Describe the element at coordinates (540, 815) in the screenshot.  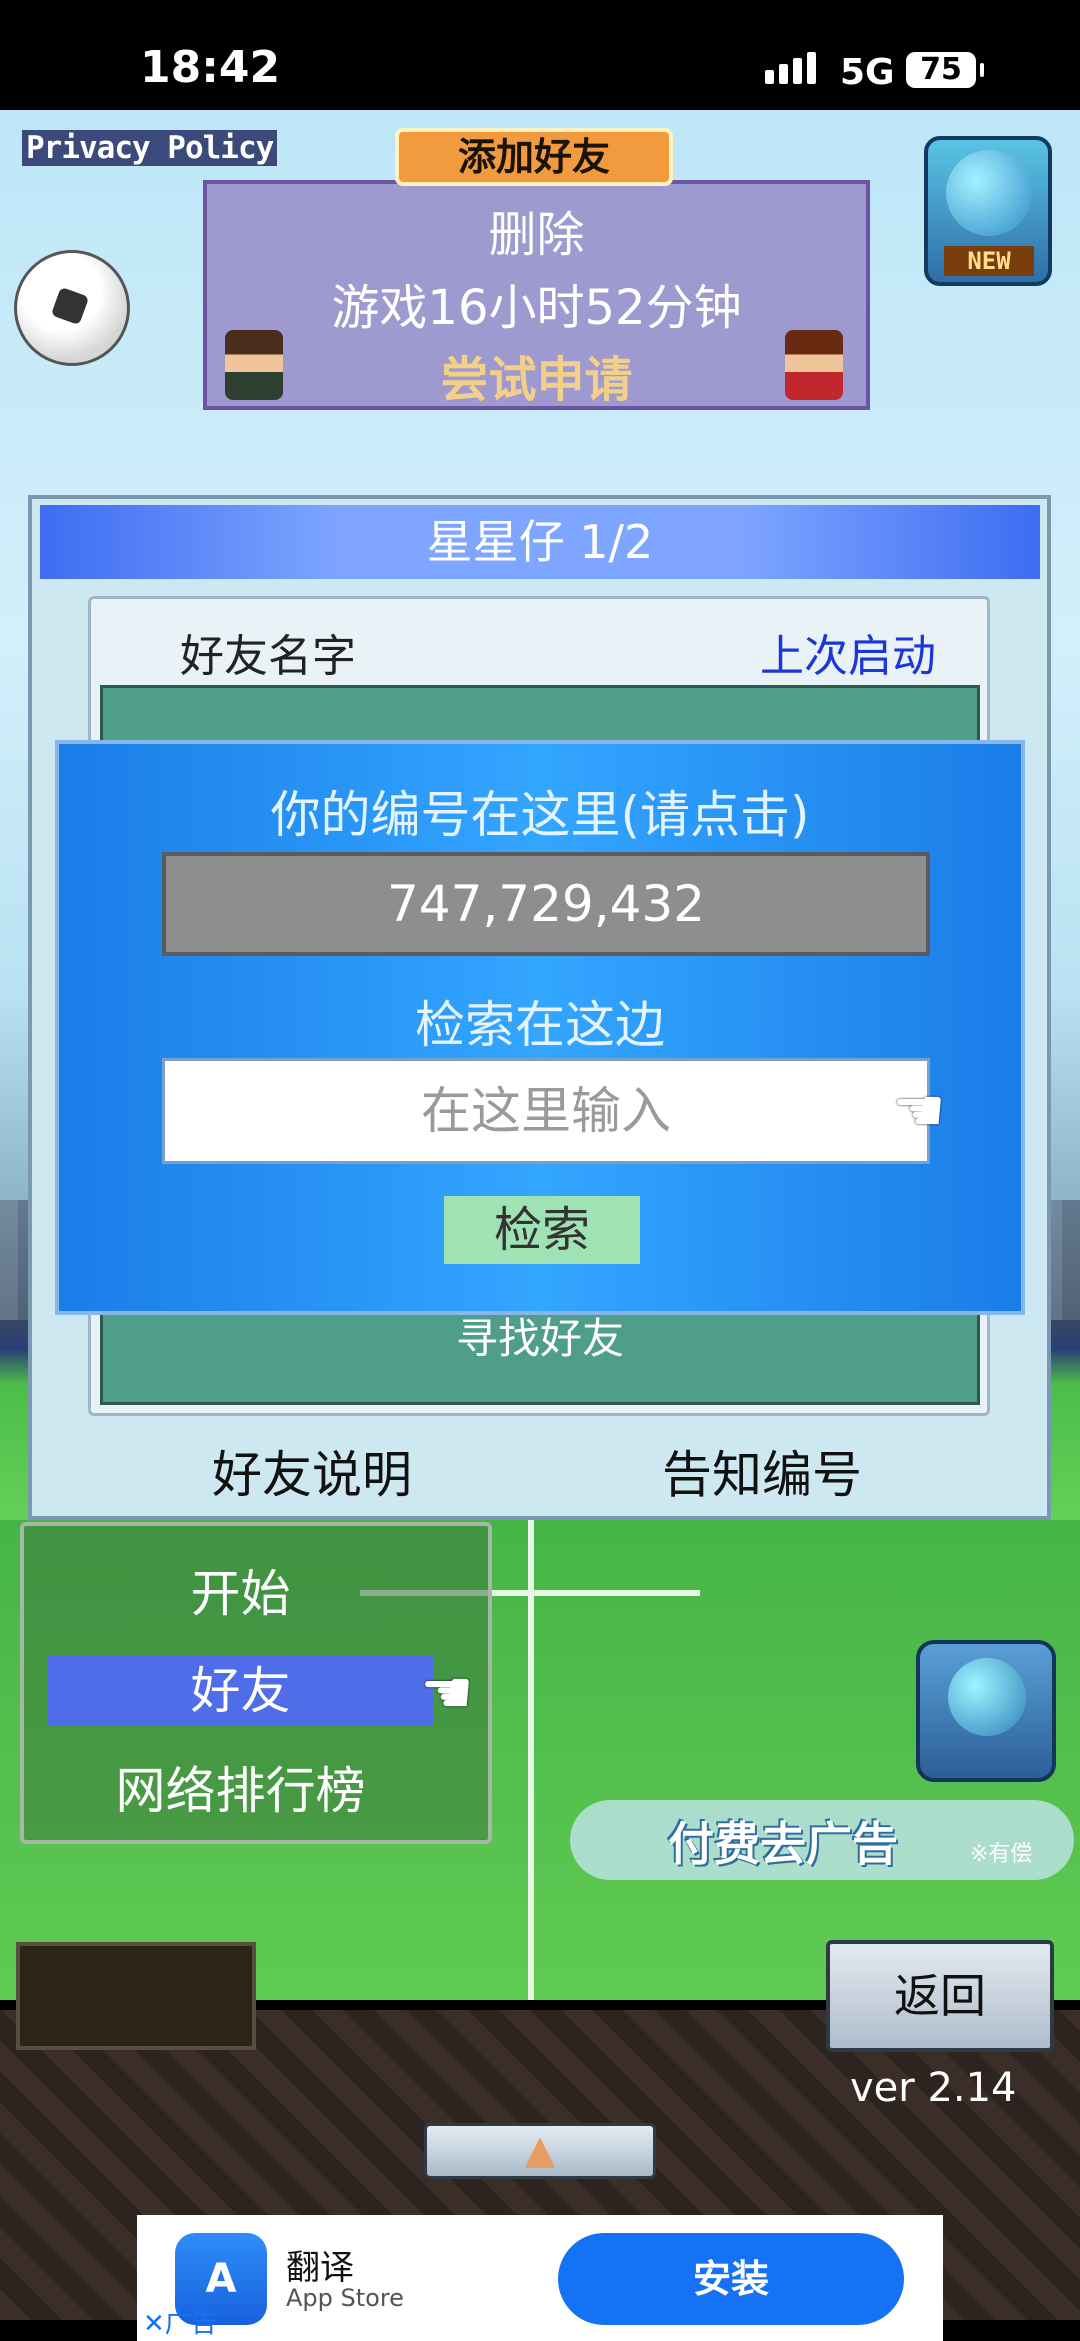
I see `your-id-title: 你的编号在这里(请点击)` at that location.